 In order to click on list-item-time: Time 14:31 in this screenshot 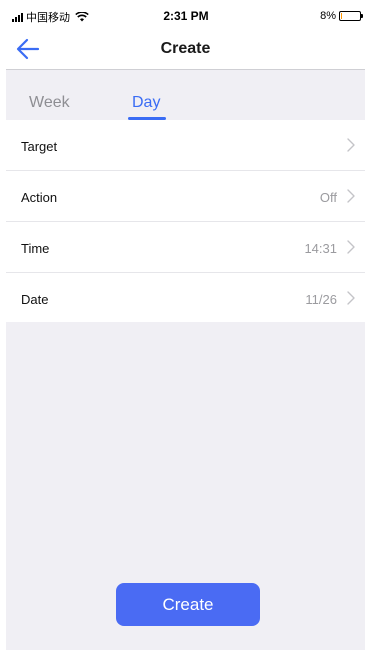, I will do `click(185, 246)`.